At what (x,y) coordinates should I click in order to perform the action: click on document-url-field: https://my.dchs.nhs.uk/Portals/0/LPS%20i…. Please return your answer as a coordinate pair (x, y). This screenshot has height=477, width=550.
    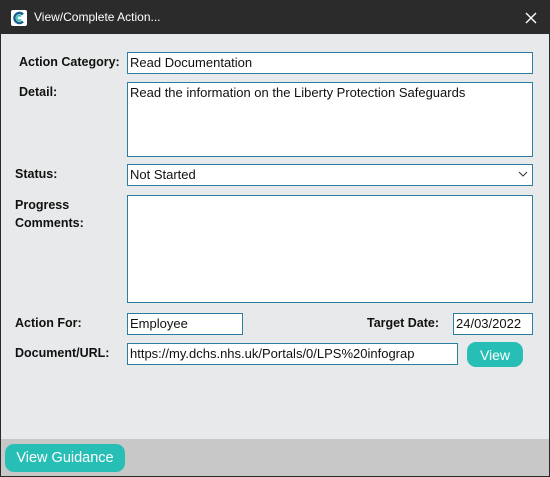
    Looking at the image, I should click on (292, 354).